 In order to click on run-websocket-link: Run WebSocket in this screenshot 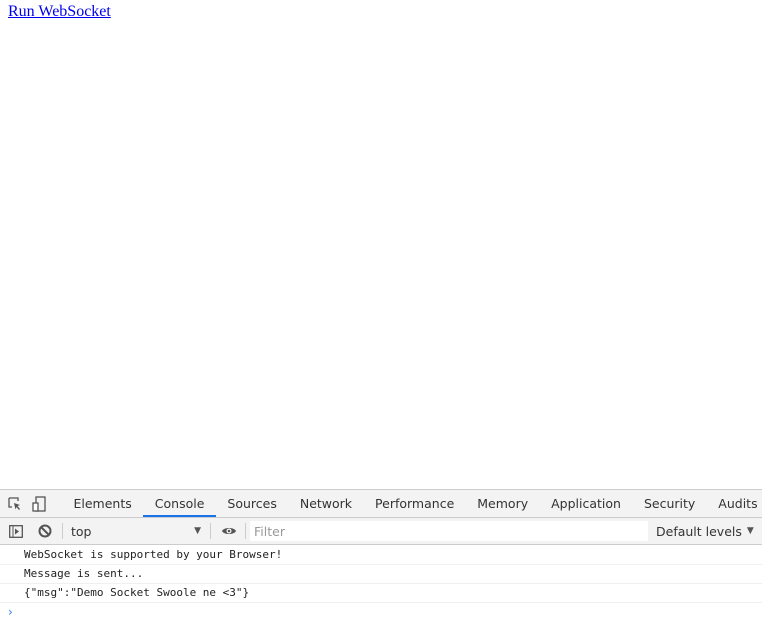, I will do `click(59, 12)`.